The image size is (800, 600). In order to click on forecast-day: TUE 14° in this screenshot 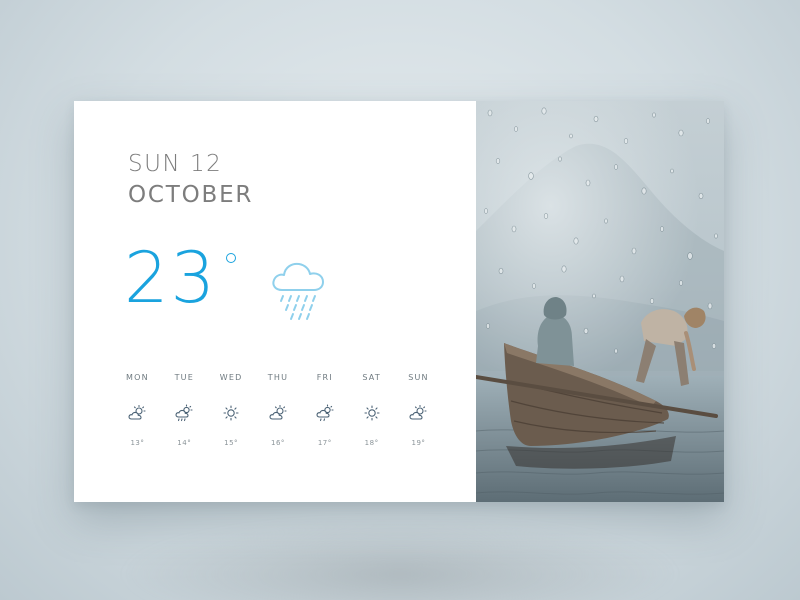, I will do `click(184, 410)`.